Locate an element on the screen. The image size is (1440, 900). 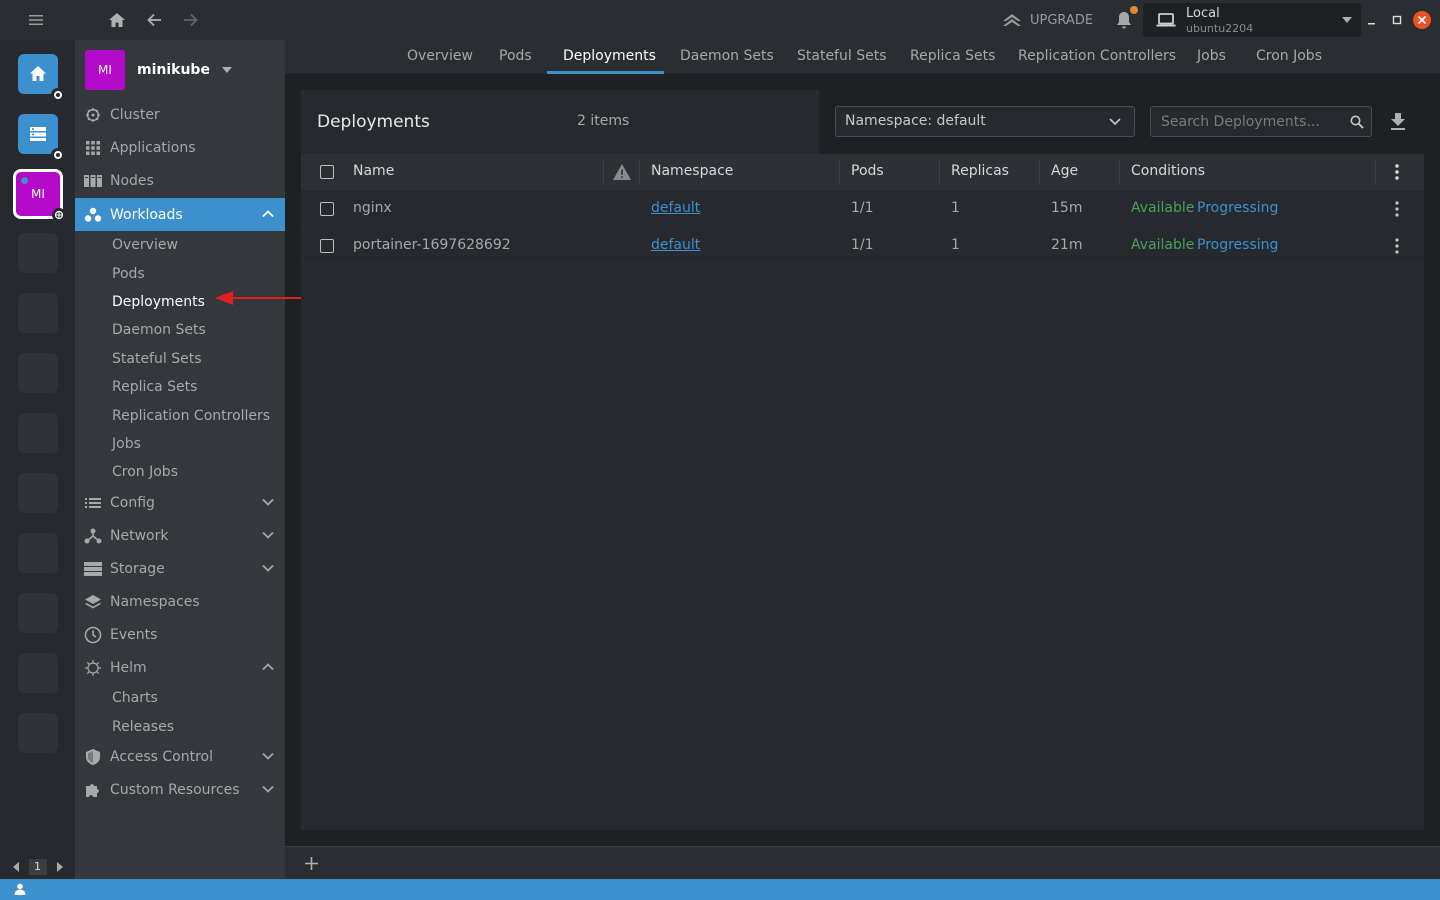
sidebar-item-config: Config is located at coordinates (180, 502).